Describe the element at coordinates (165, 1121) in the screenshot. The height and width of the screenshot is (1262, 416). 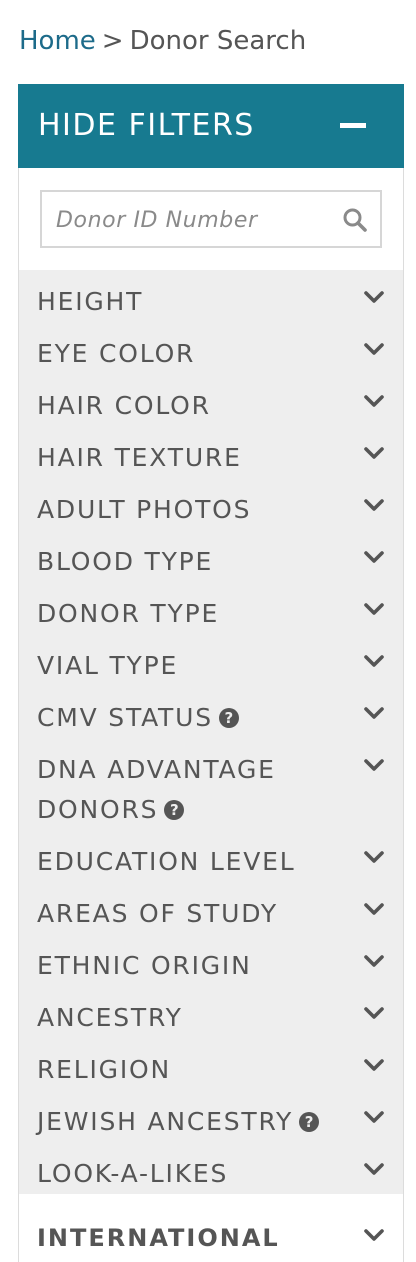
I see `filter-label-text: JEWISH ANCESTRY` at that location.